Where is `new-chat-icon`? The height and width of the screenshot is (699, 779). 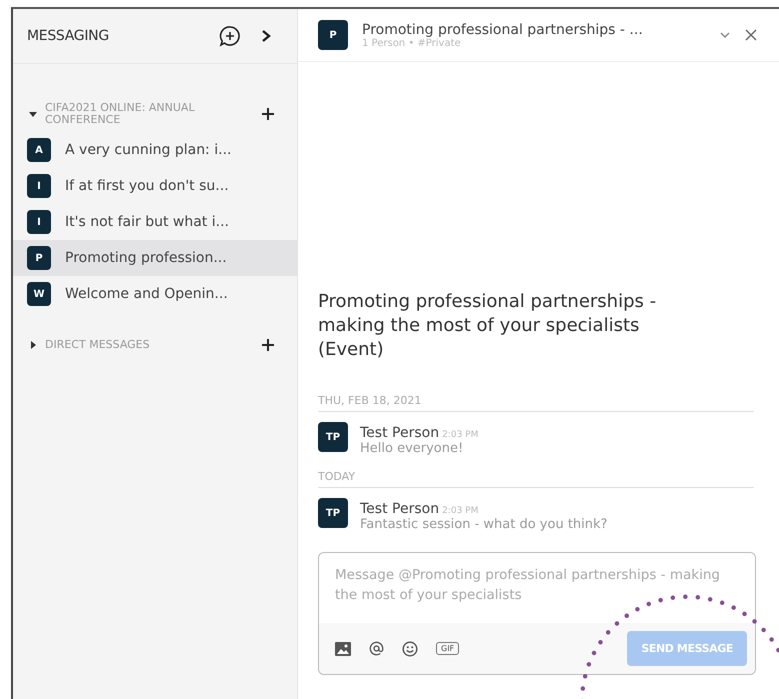
new-chat-icon is located at coordinates (230, 36).